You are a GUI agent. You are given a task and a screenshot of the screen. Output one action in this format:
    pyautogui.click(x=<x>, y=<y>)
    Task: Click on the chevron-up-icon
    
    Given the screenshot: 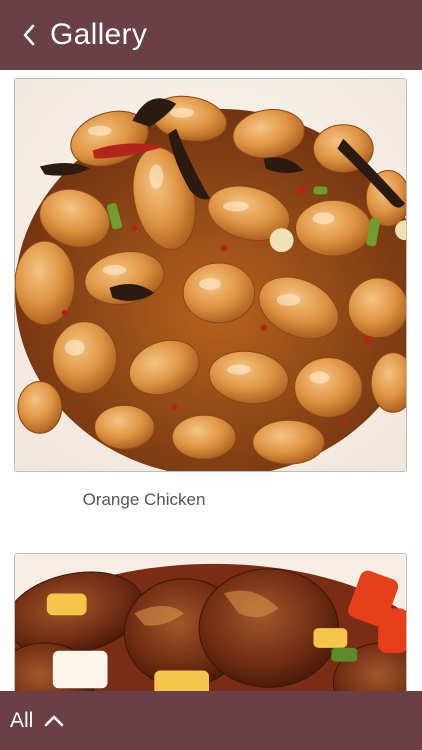 What is the action you would take?
    pyautogui.click(x=54, y=721)
    